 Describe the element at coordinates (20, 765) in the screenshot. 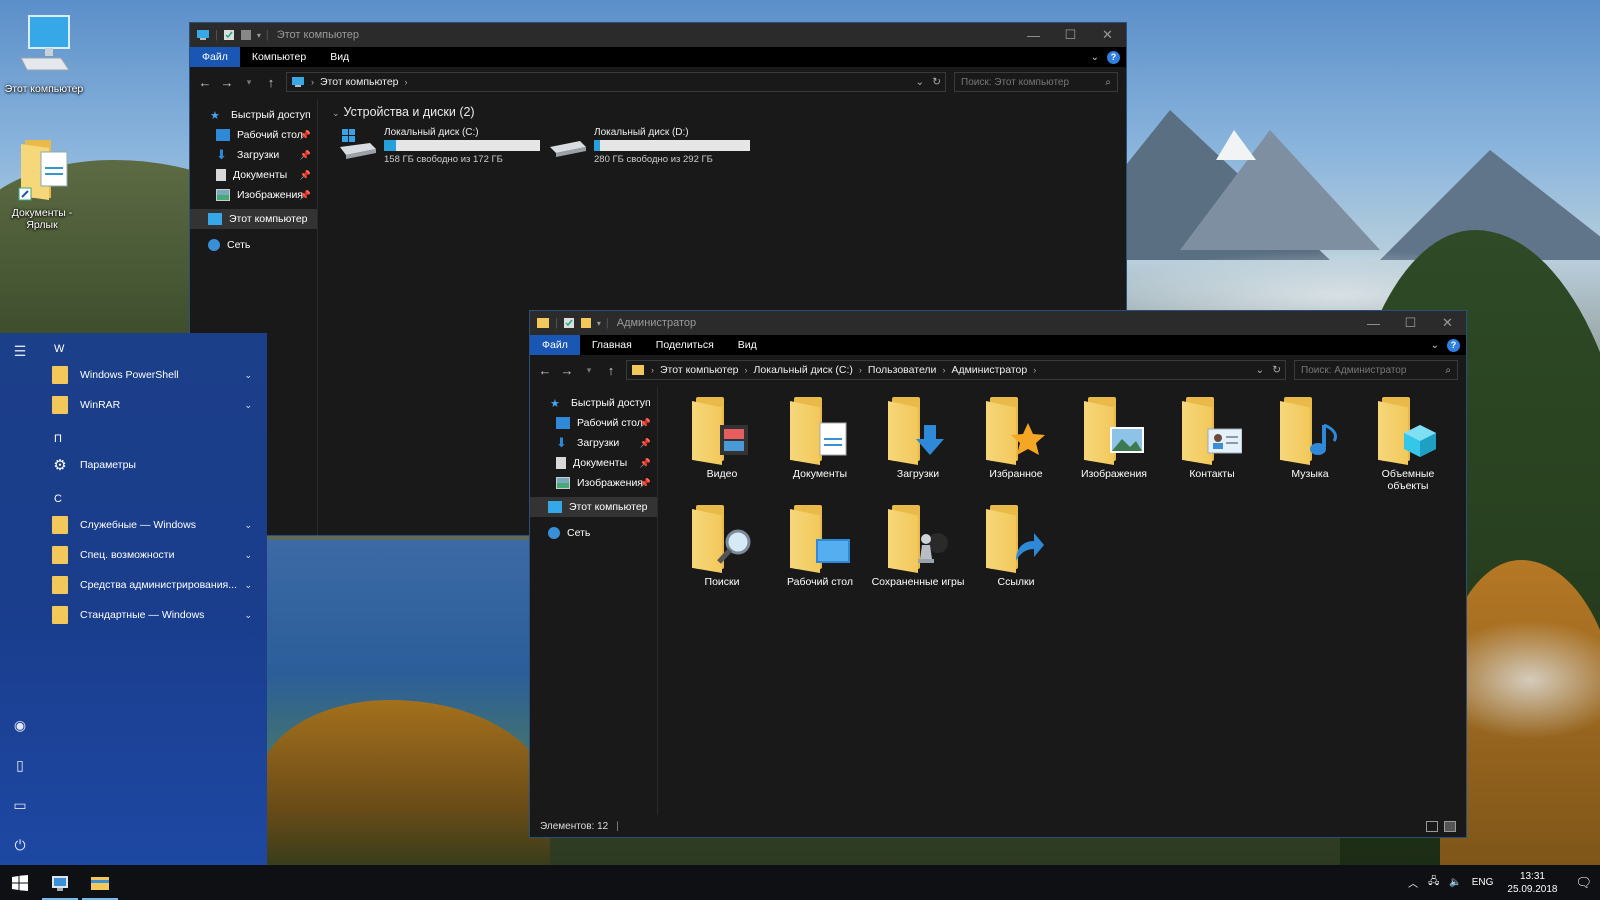

I see `document-icon: ▯` at that location.